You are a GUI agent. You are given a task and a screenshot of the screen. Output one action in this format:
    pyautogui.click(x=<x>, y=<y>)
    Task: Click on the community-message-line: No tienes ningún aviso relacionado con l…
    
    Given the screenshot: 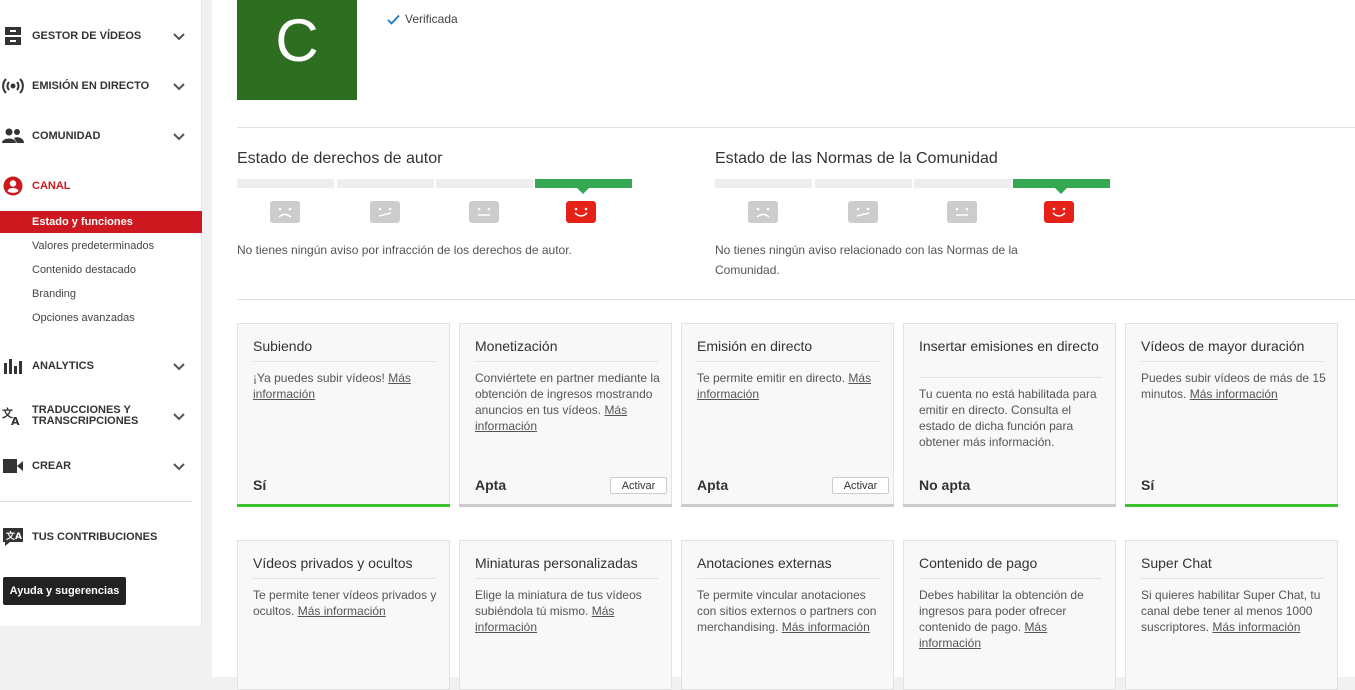 What is the action you would take?
    pyautogui.click(x=866, y=250)
    